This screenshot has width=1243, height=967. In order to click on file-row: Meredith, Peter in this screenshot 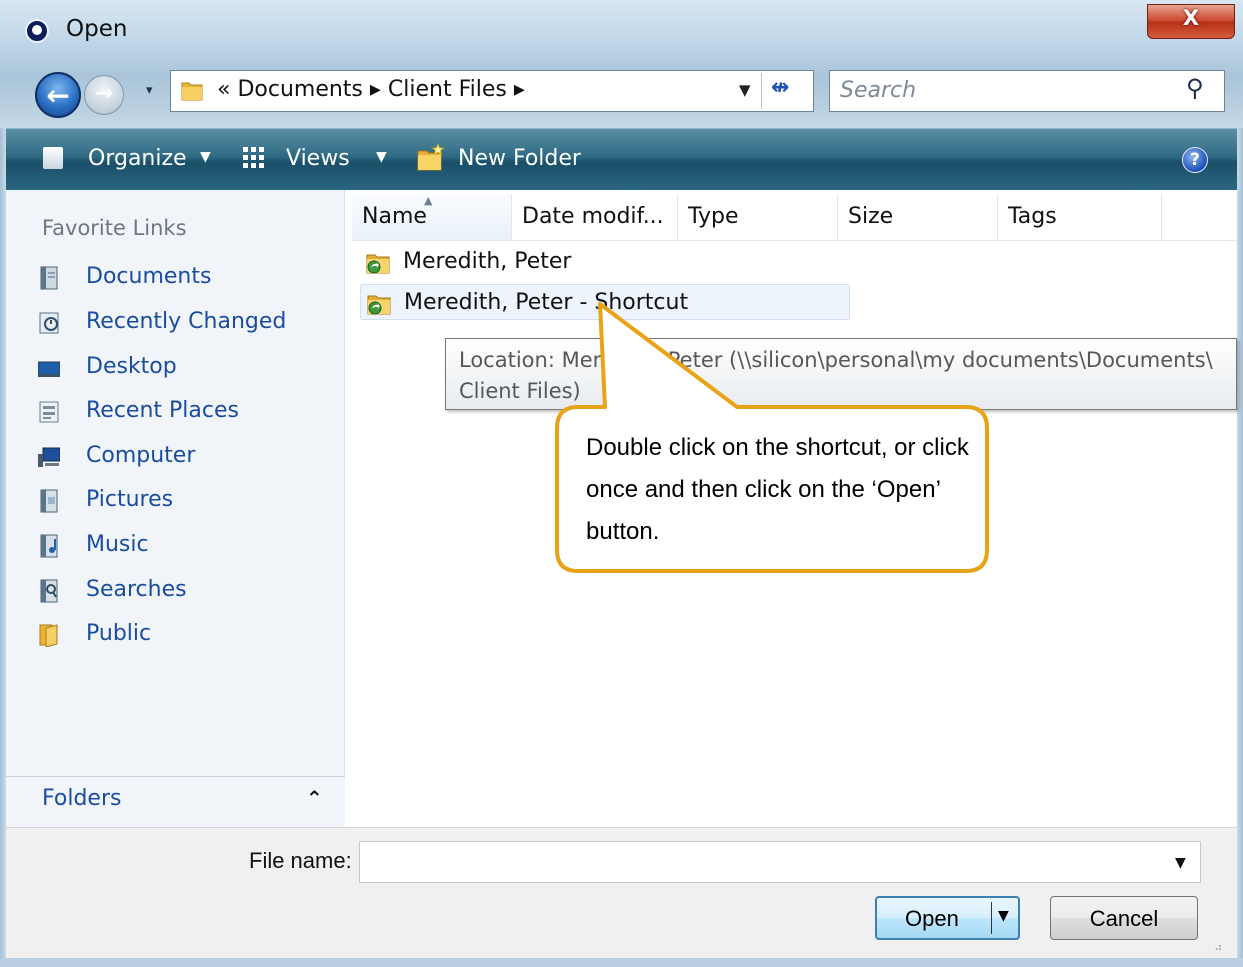, I will do `click(605, 262)`.